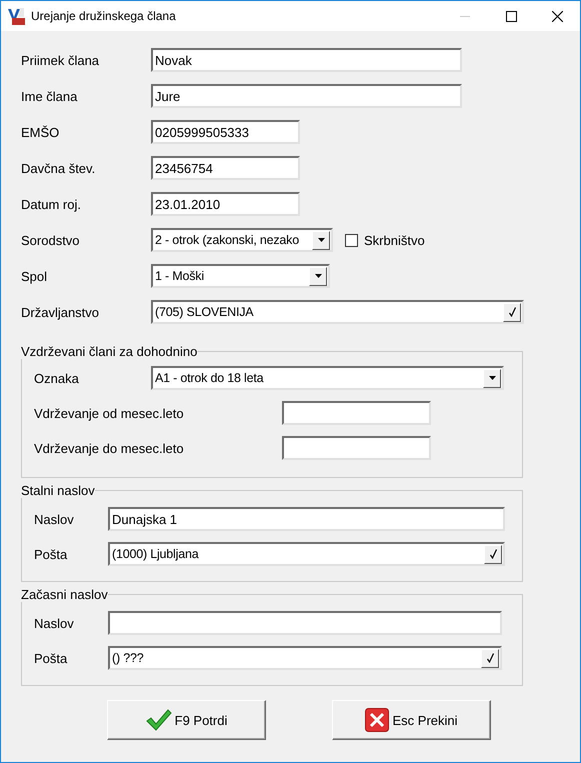 The height and width of the screenshot is (763, 581). Describe the element at coordinates (225, 132) in the screenshot. I see `text-field: 0205999505333` at that location.